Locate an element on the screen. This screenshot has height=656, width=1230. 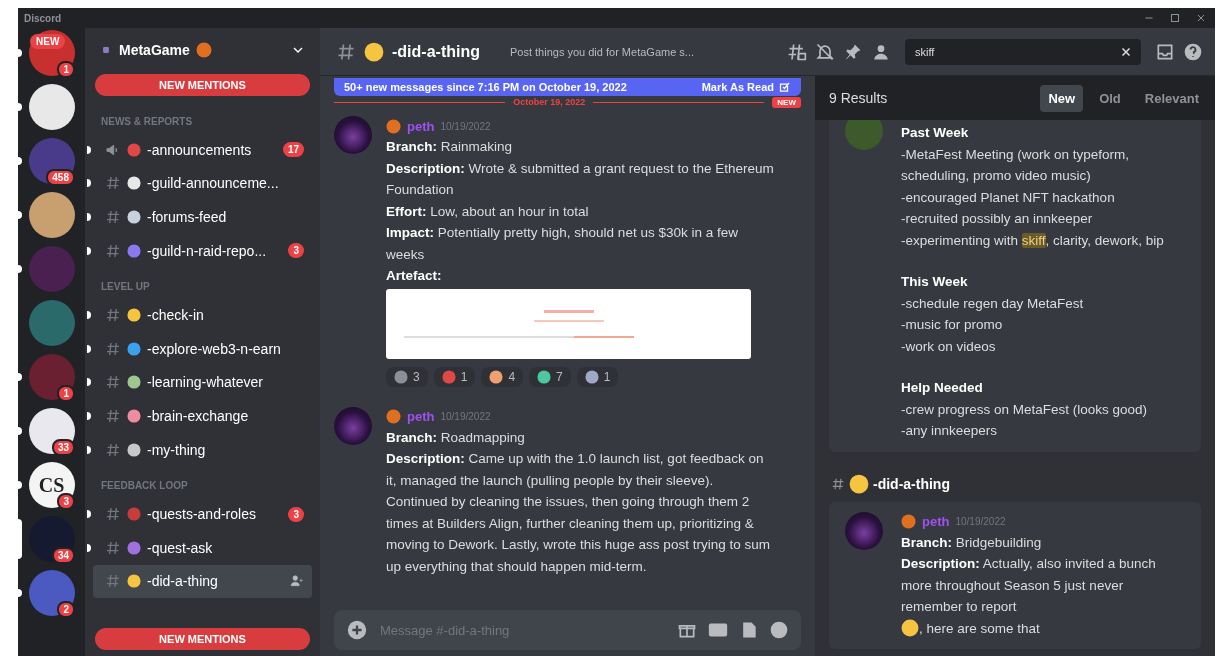
channel-item: -quest-ask is located at coordinates (202, 547).